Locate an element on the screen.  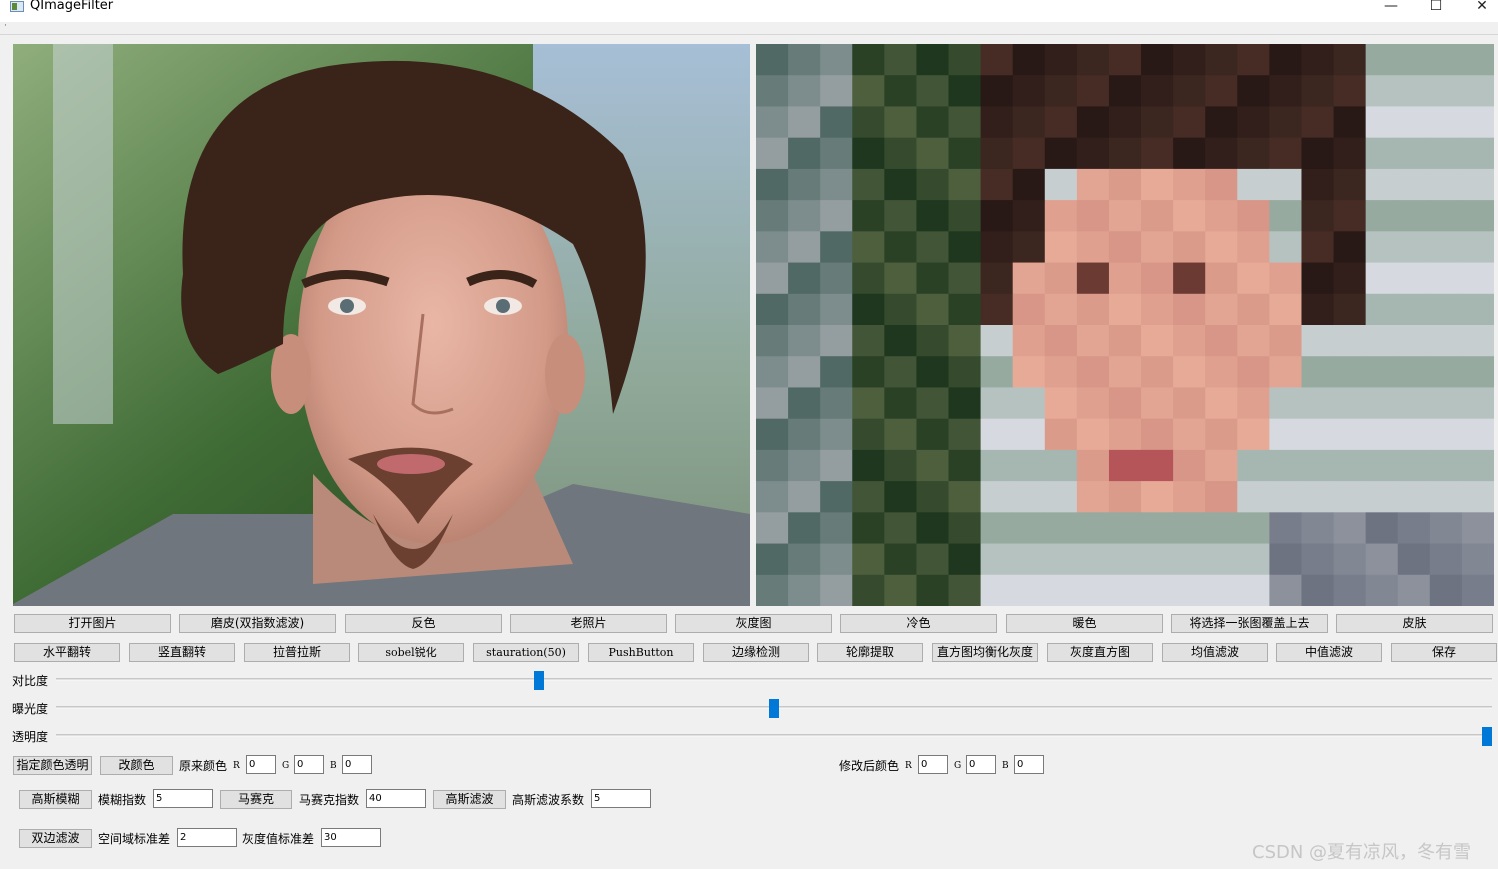
grayscale-button: 灰度图 is located at coordinates (753, 623).